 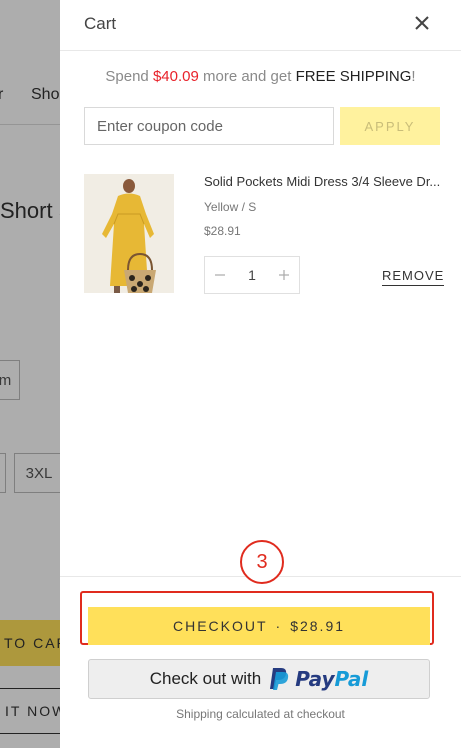 What do you see at coordinates (209, 126) in the screenshot?
I see `coupon-code-input` at bounding box center [209, 126].